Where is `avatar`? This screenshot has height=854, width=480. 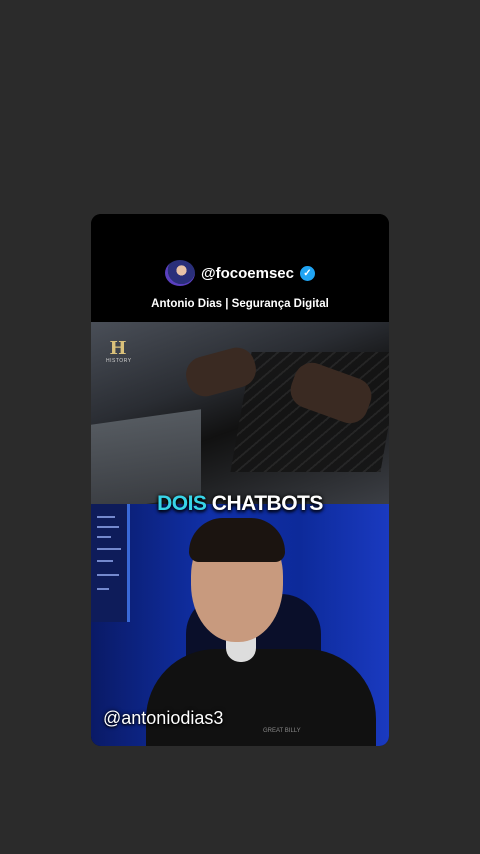
avatar is located at coordinates (180, 273).